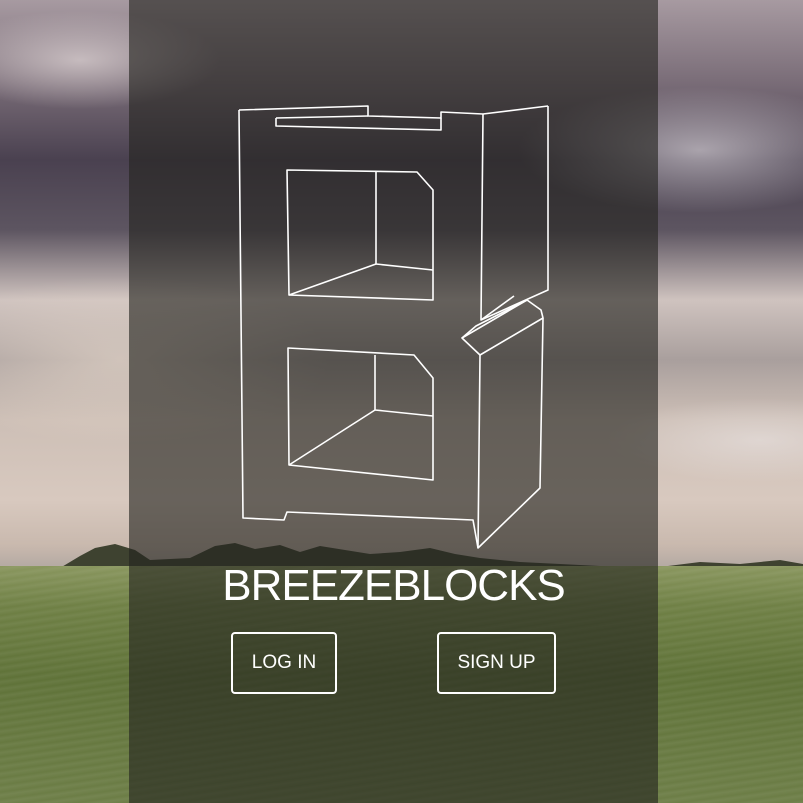 This screenshot has height=803, width=803. Describe the element at coordinates (394, 585) in the screenshot. I see `brand-name: BREEZEBLOCKS` at that location.